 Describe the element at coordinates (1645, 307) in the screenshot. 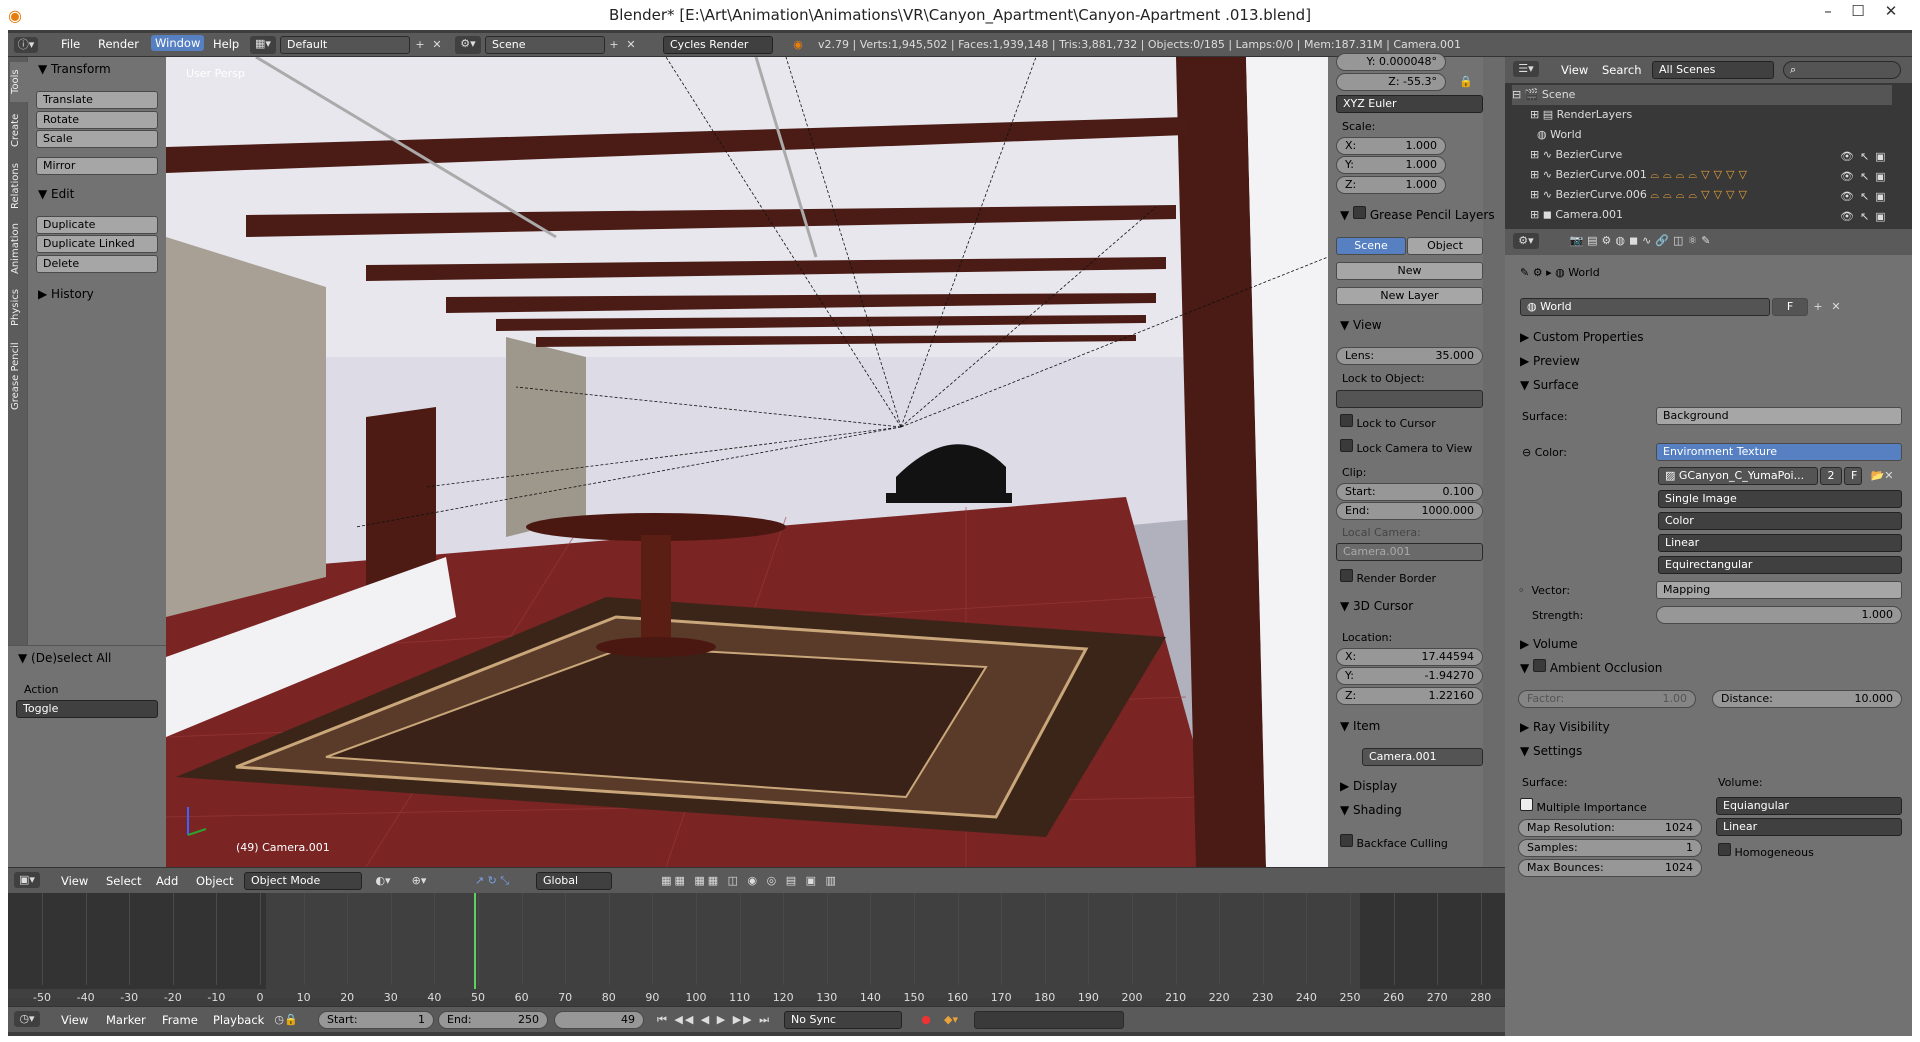

I see `world-datablock-field: ◍ World` at that location.